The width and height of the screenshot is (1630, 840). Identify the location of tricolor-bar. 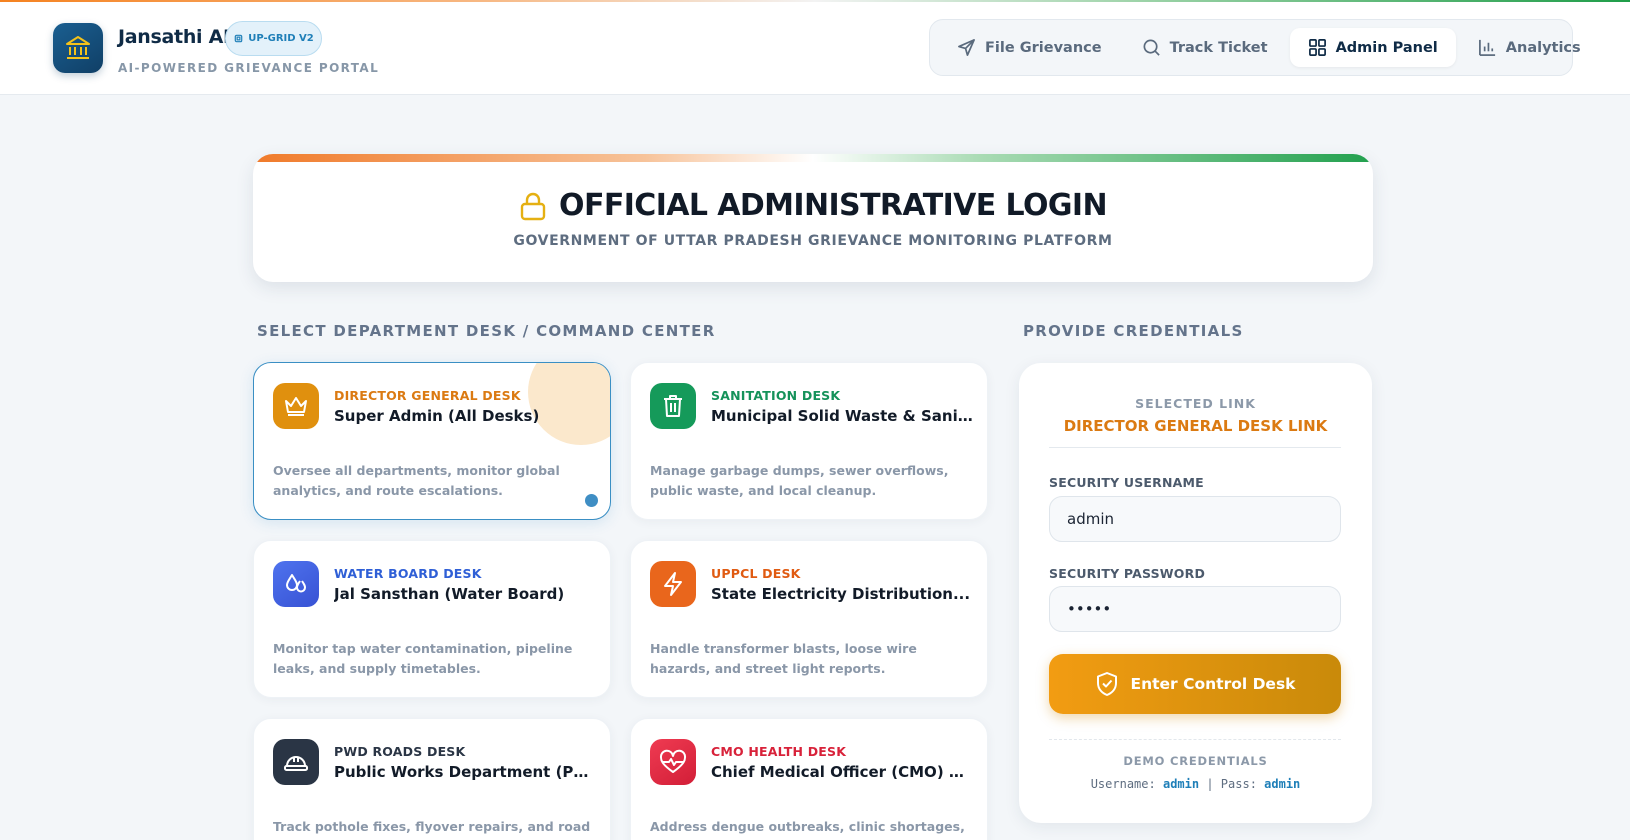
(813, 158).